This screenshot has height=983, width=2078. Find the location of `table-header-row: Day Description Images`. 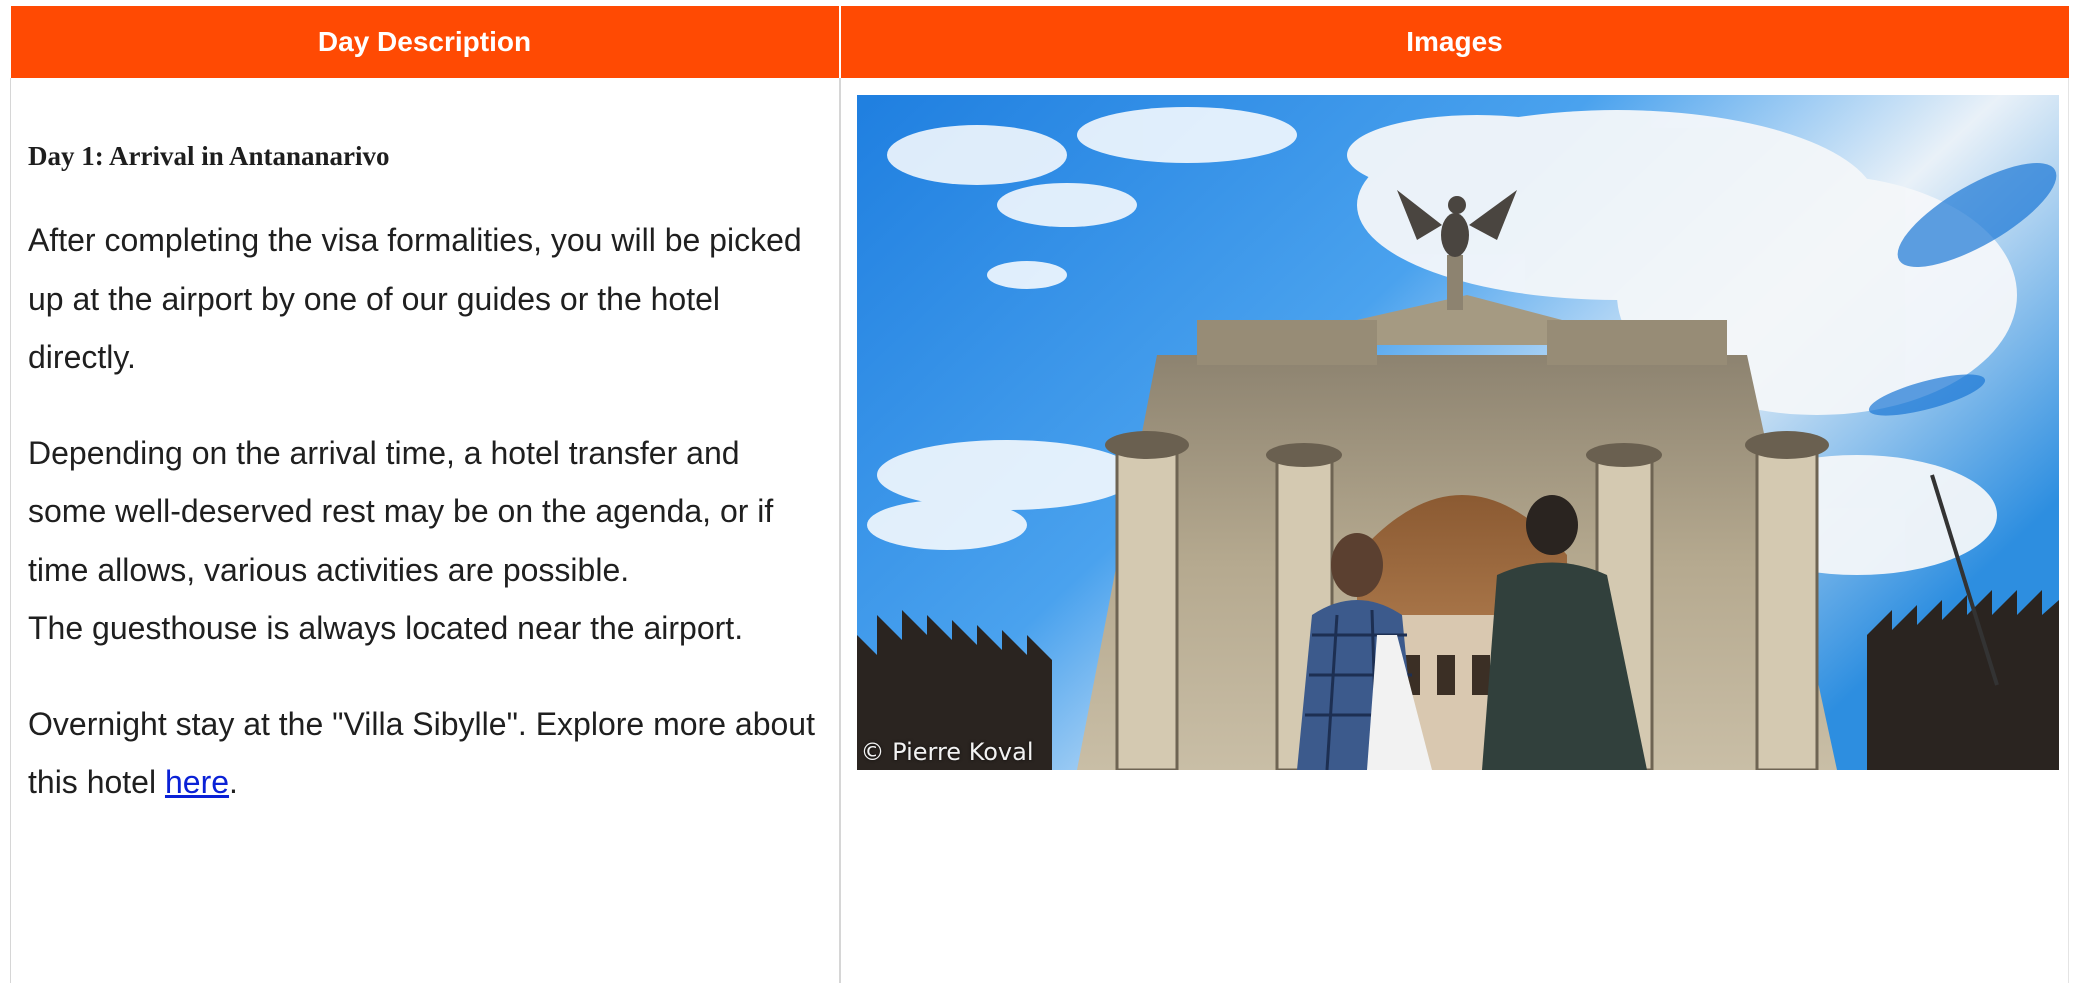

table-header-row: Day Description Images is located at coordinates (1039, 42).